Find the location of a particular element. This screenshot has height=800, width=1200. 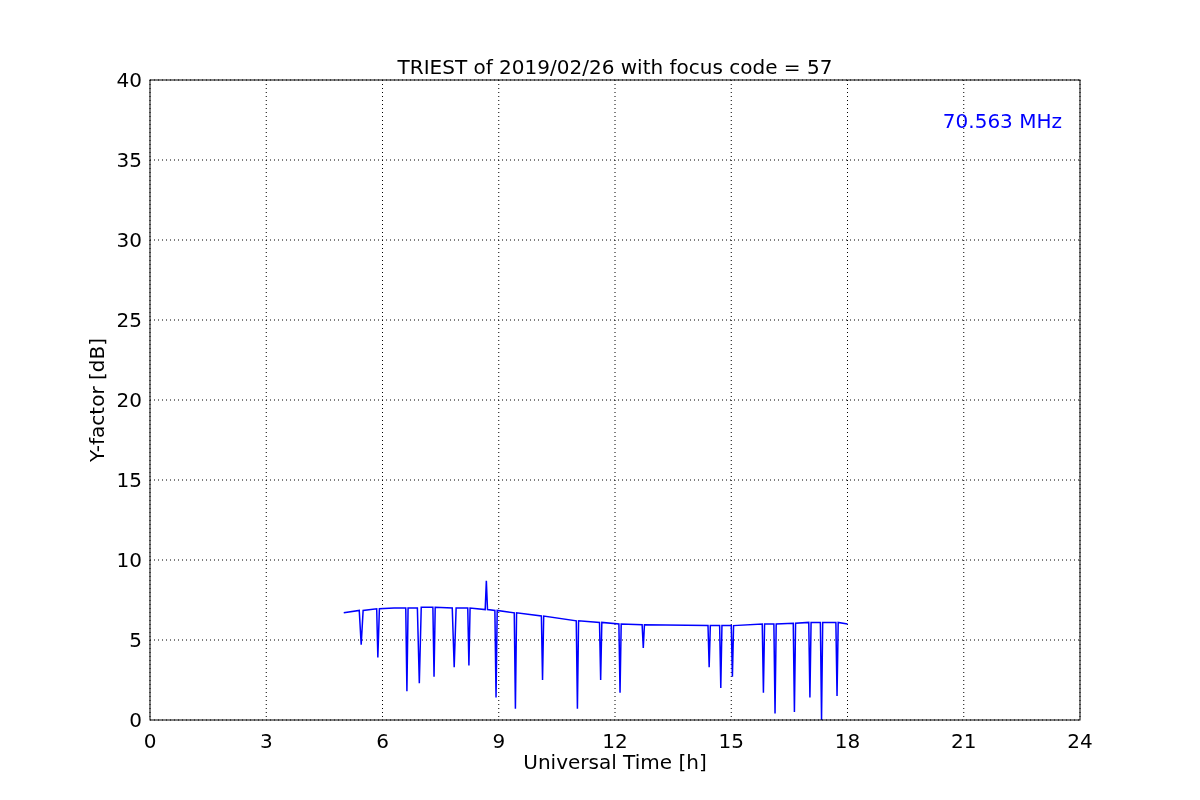

x-tick-label: 3 is located at coordinates (266, 741).